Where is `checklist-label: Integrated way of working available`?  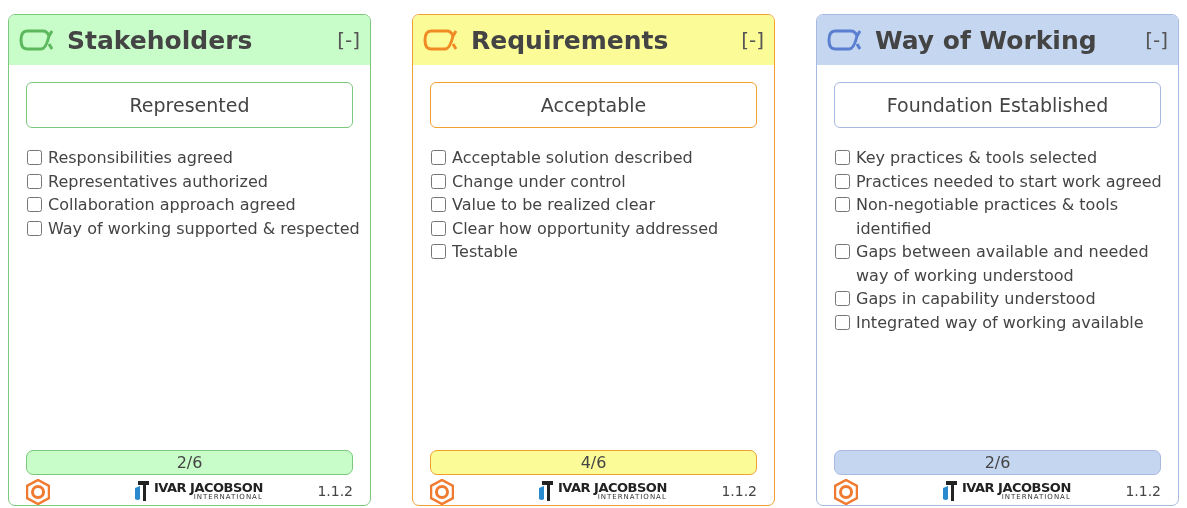 checklist-label: Integrated way of working available is located at coordinates (1000, 322).